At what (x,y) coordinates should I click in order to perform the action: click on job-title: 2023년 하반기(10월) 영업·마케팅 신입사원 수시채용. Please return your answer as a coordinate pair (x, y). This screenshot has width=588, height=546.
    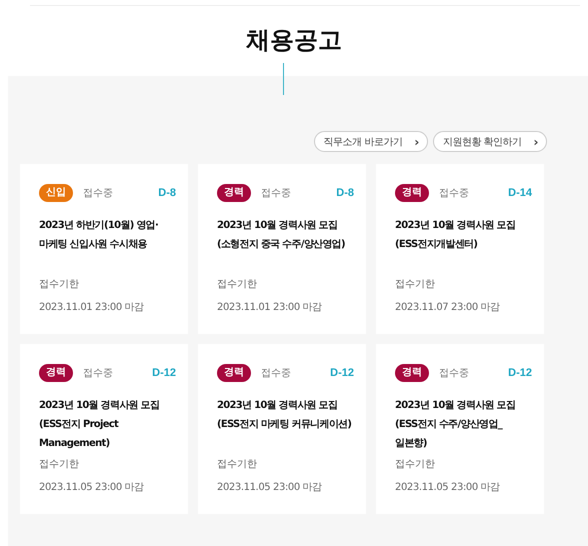
    Looking at the image, I should click on (99, 235).